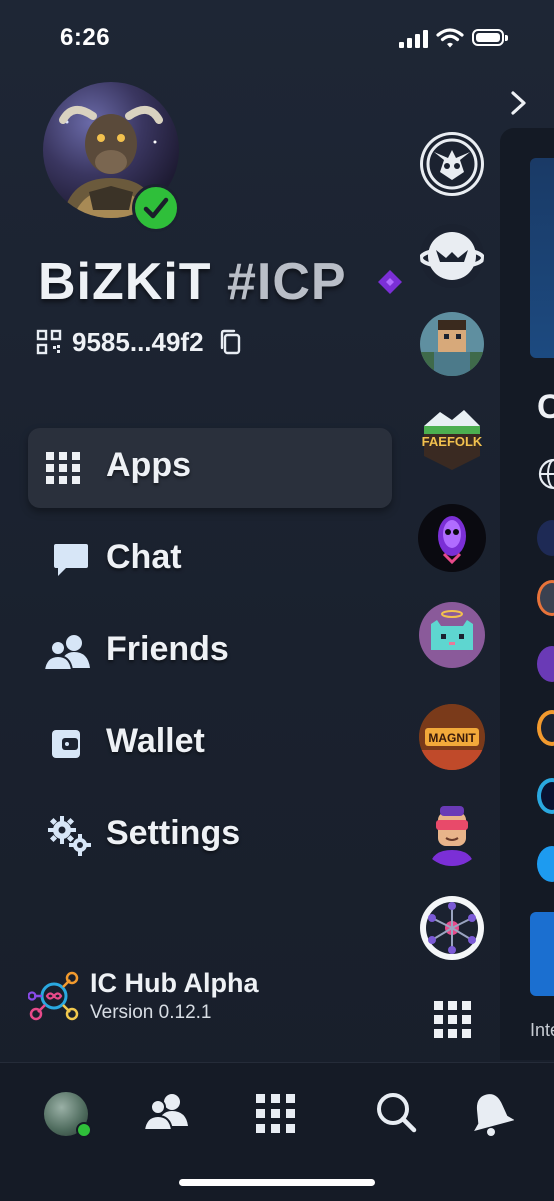 The width and height of the screenshot is (554, 1201). Describe the element at coordinates (155, 741) in the screenshot. I see `menu-label-wallet: Wallet` at that location.